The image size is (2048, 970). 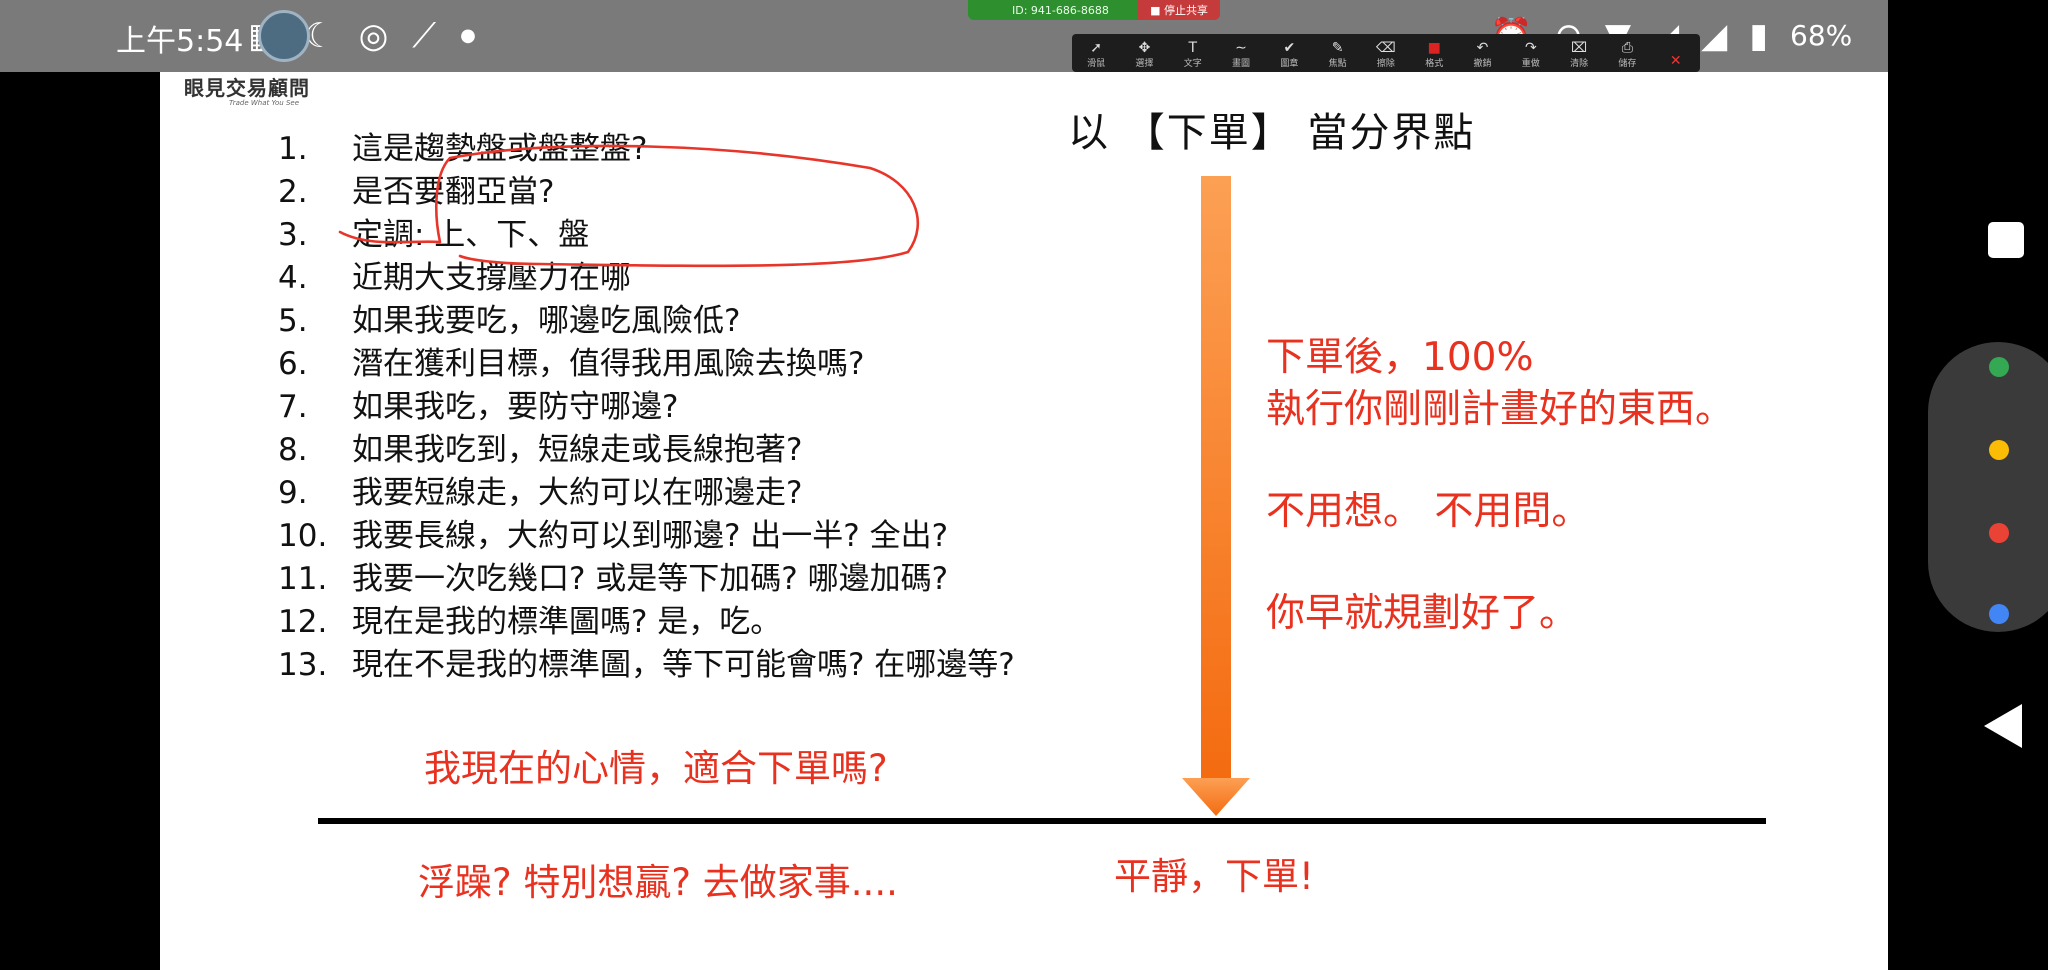 I want to click on item-number: 6., so click(x=293, y=364).